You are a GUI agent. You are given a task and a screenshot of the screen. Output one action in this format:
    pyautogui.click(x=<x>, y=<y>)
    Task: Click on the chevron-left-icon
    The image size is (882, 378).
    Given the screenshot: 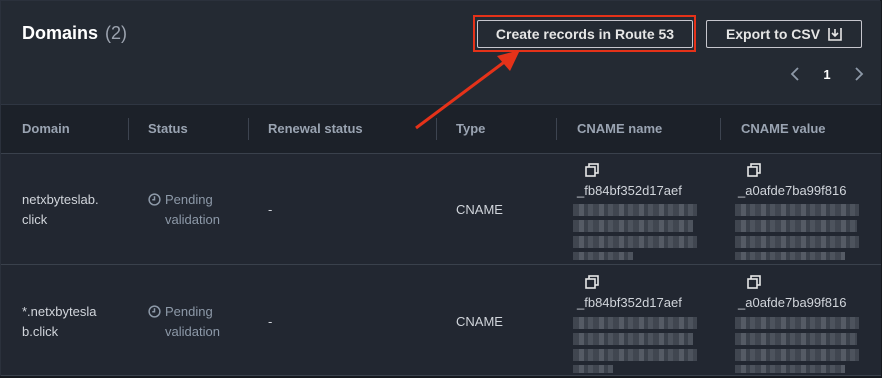 What is the action you would take?
    pyautogui.click(x=795, y=74)
    